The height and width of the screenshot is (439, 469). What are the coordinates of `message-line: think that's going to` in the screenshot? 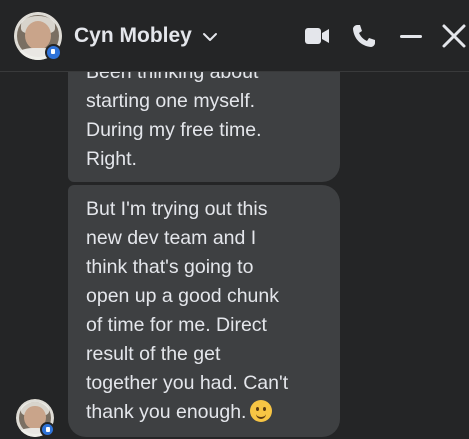 It's located at (170, 267).